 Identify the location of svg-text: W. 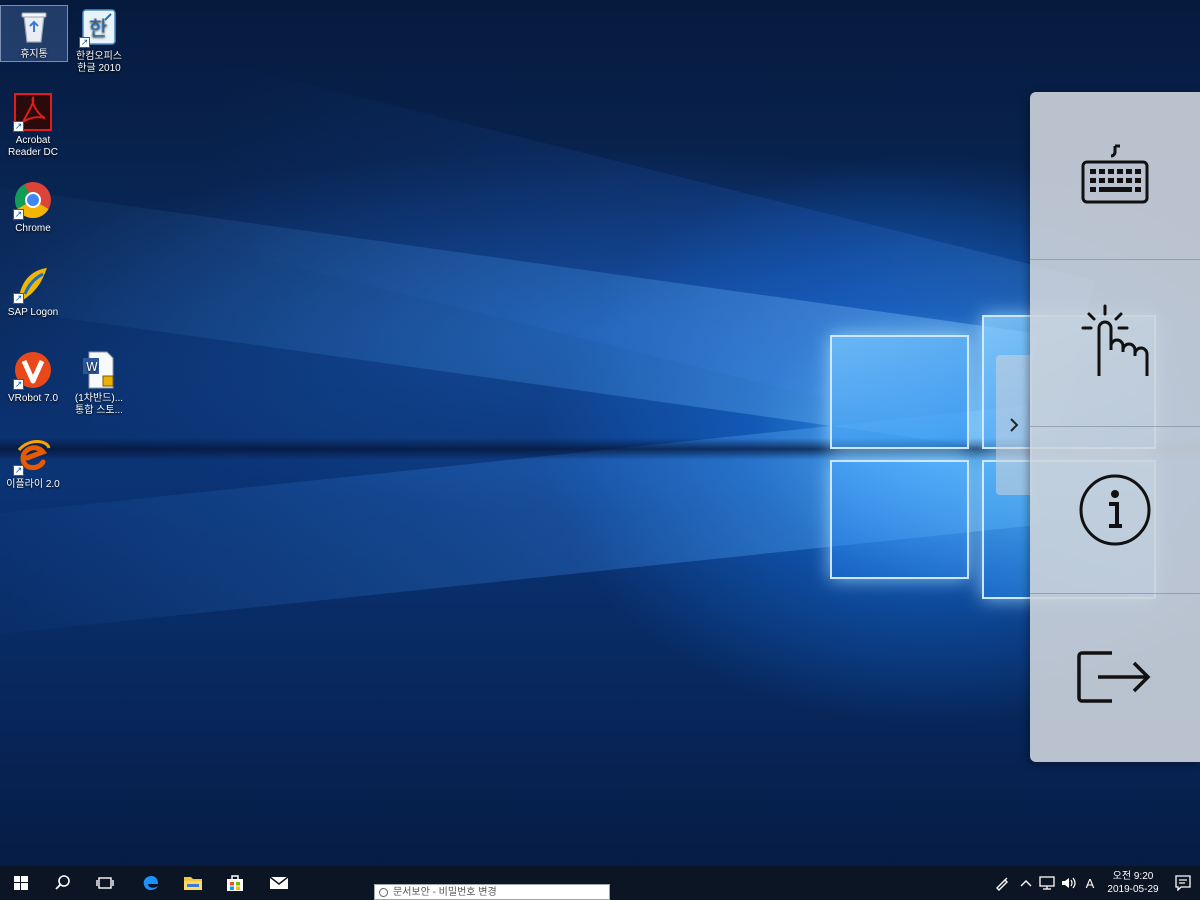
(92, 367).